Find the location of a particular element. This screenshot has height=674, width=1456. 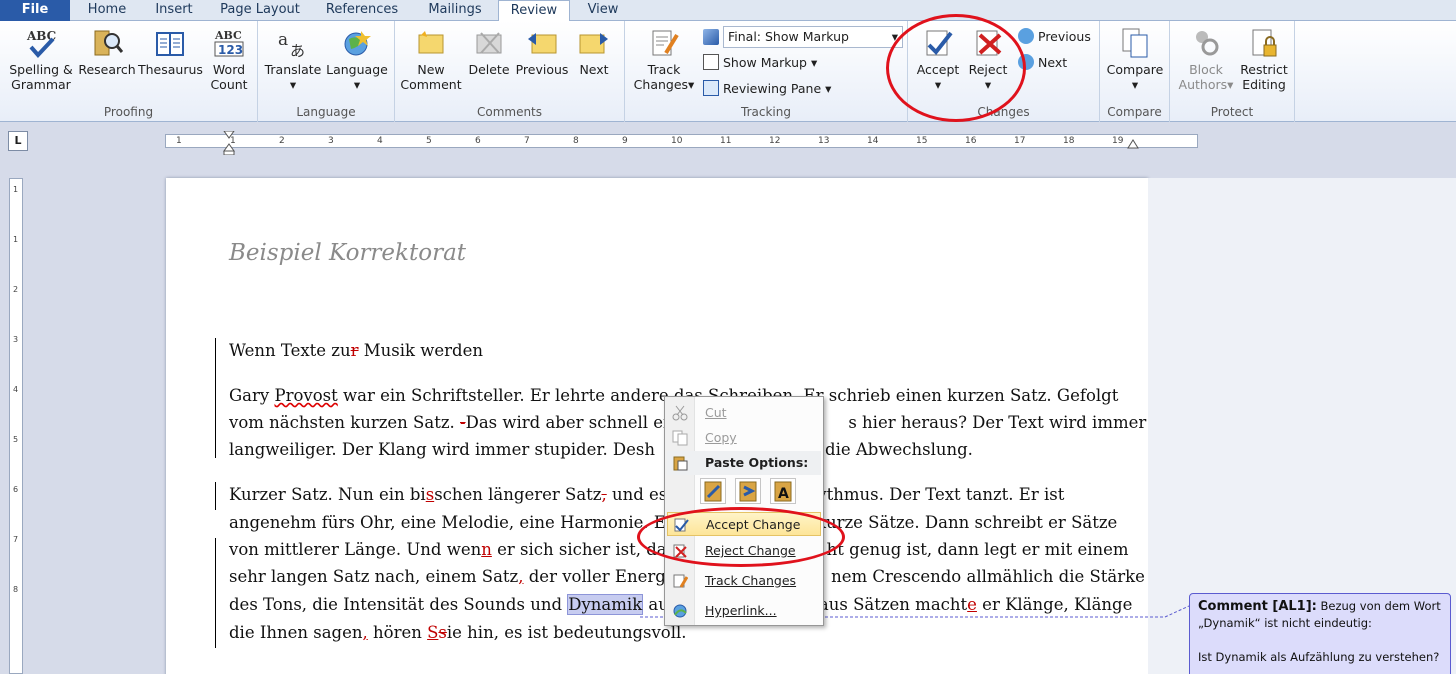

tab-selector: L is located at coordinates (18, 141).